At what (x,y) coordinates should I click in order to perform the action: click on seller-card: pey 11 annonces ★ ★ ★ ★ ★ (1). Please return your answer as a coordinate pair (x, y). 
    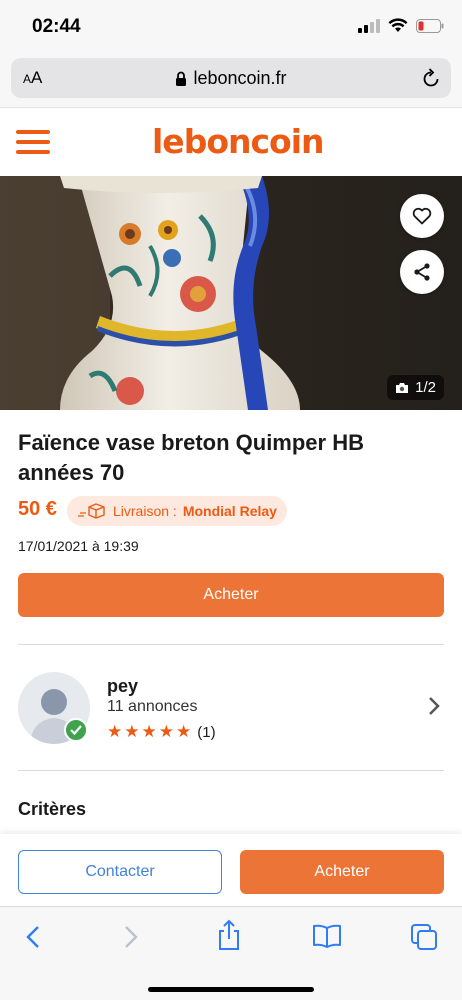
    Looking at the image, I should click on (231, 710).